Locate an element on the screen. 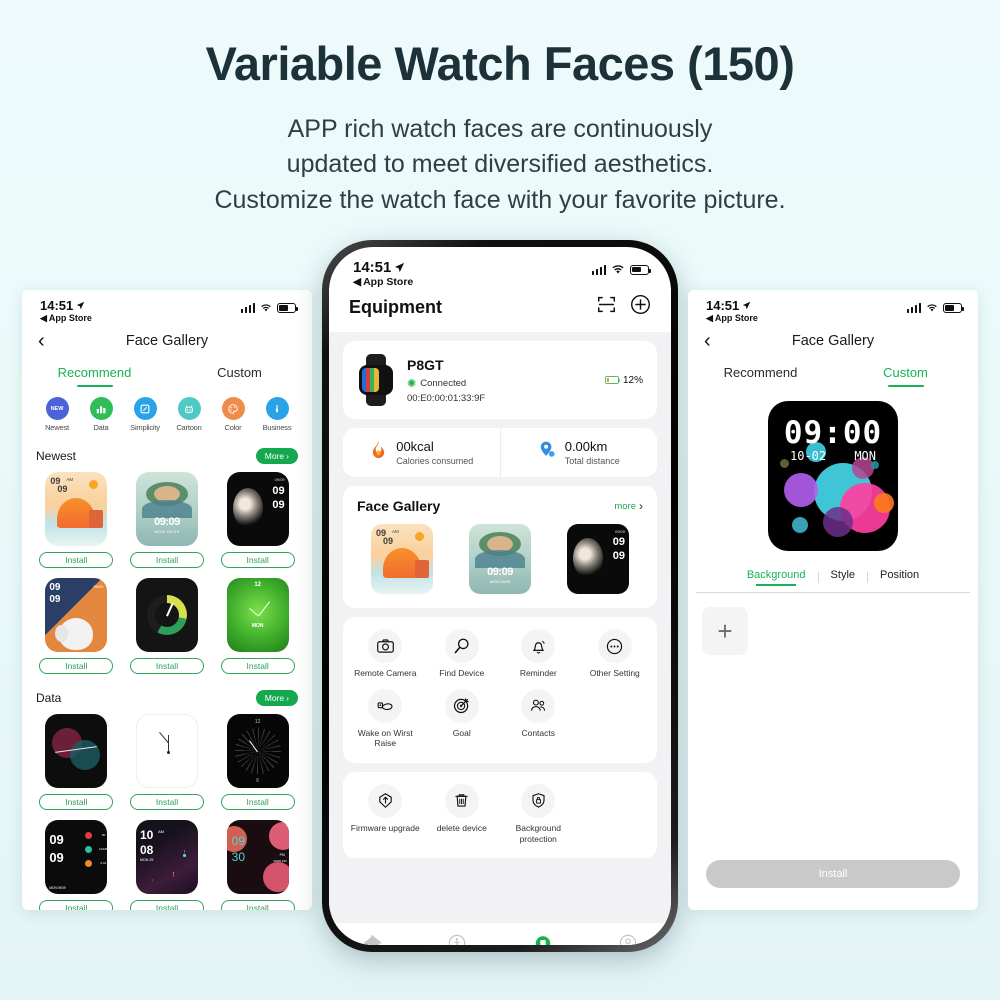 The height and width of the screenshot is (1000, 1000). feature-label: Find Device is located at coordinates (462, 673).